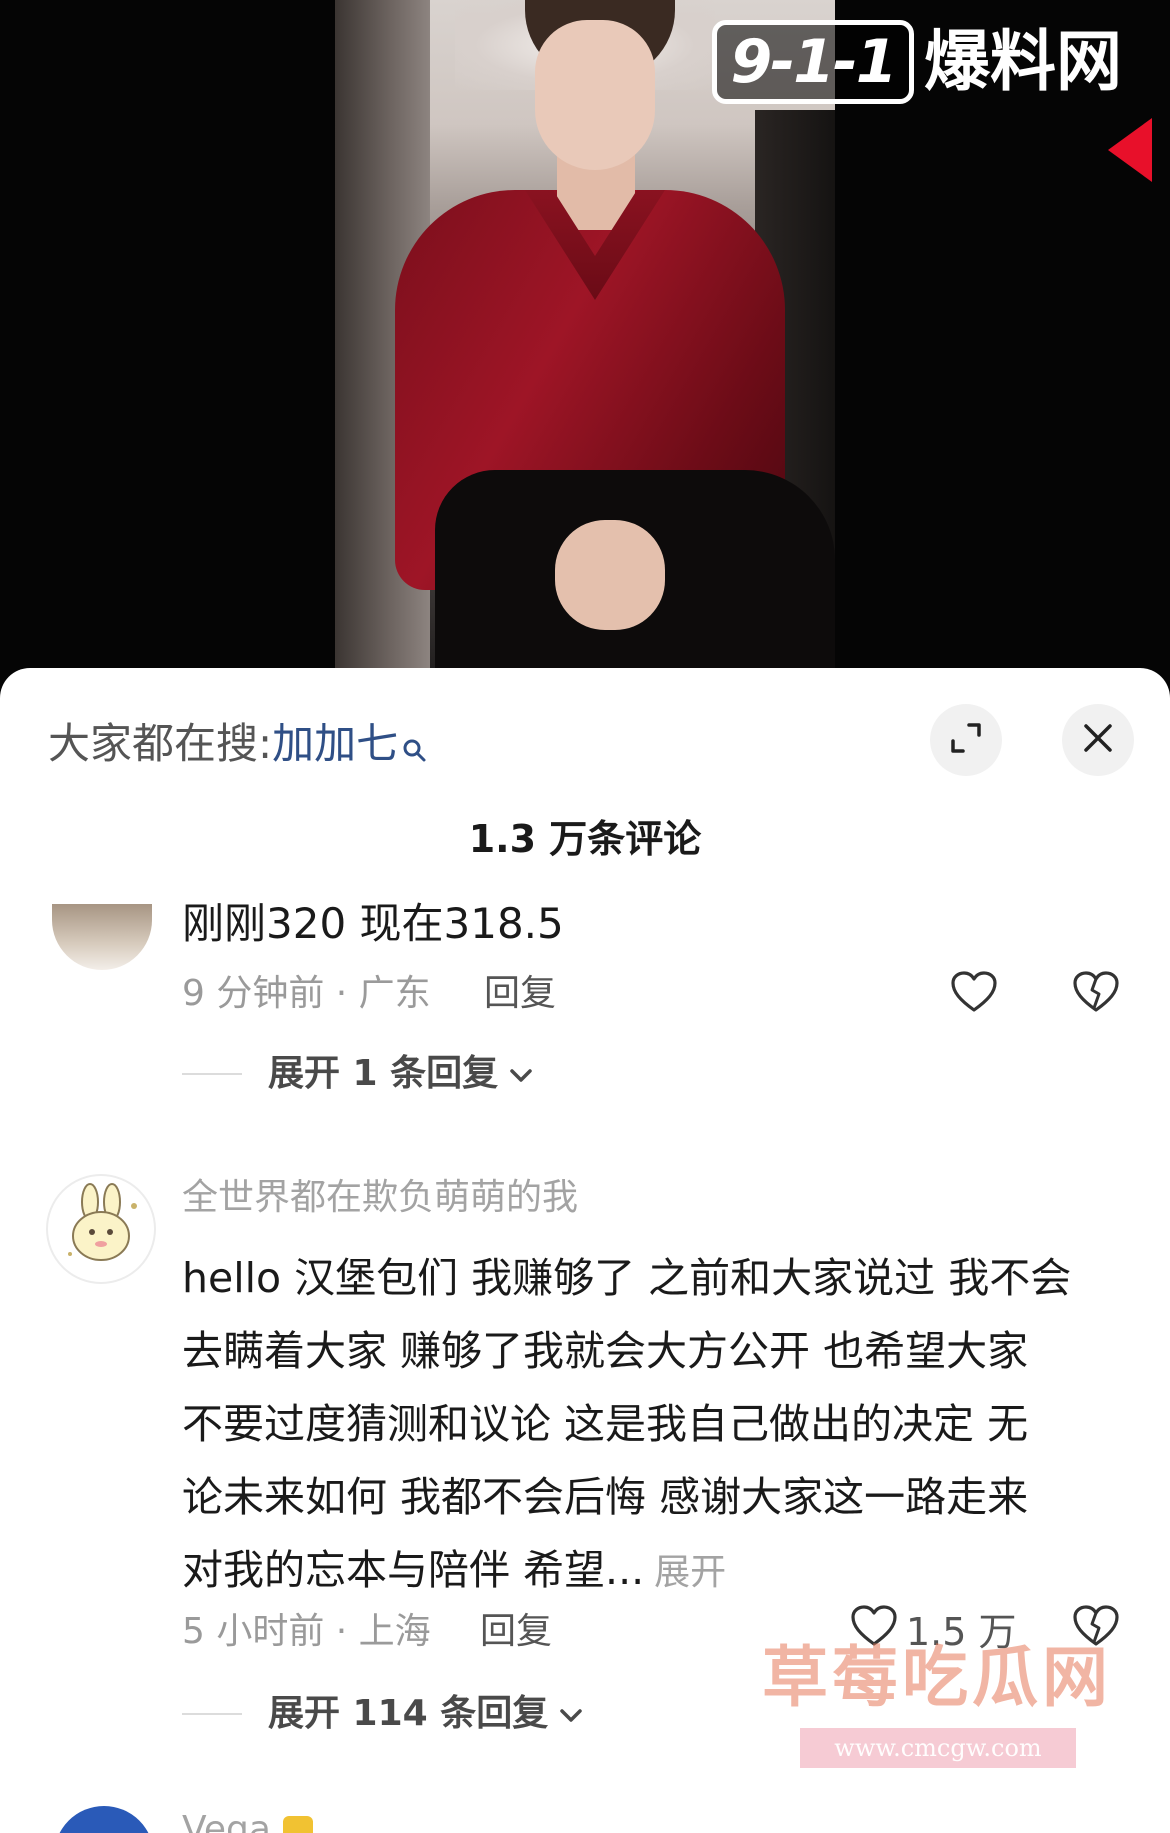 This screenshot has height=1833, width=1170. I want to click on face, so click(595, 95).